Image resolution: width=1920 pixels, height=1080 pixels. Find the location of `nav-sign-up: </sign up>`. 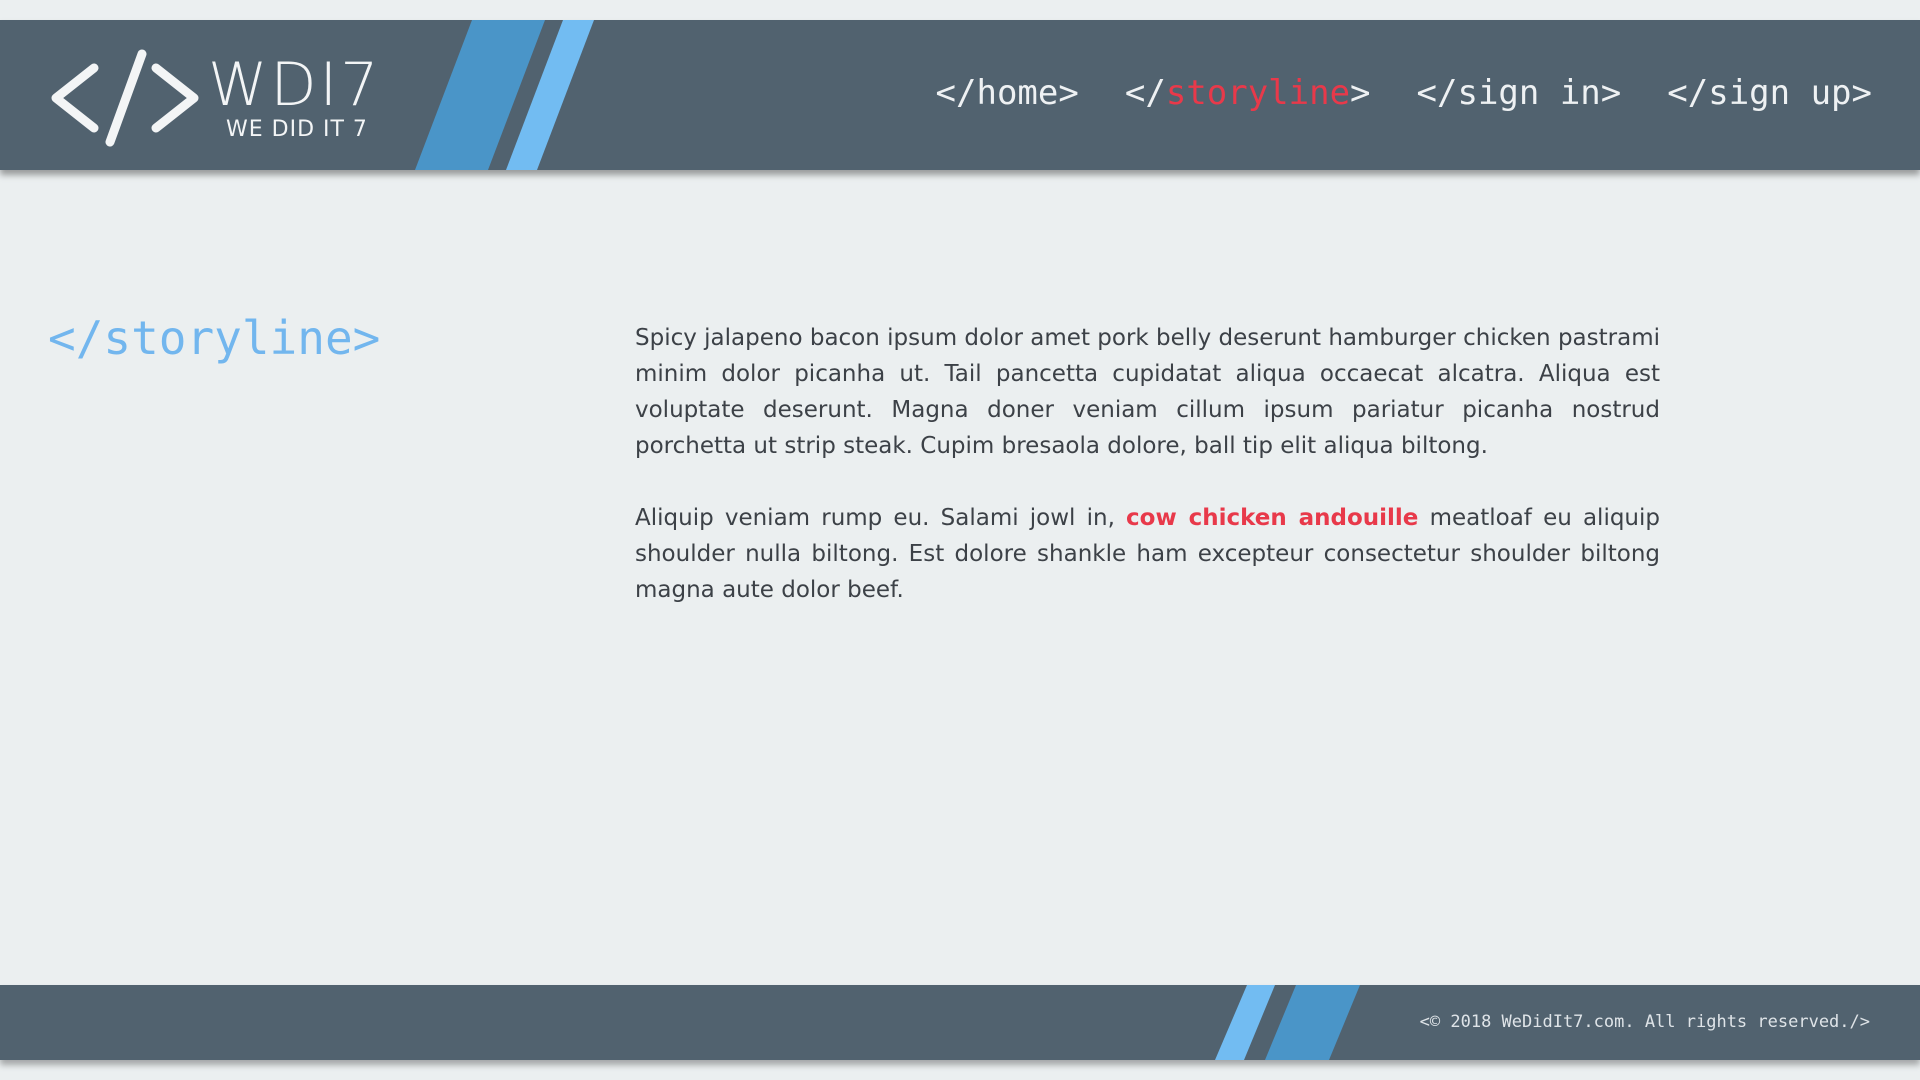

nav-sign-up: </sign up> is located at coordinates (1769, 93).